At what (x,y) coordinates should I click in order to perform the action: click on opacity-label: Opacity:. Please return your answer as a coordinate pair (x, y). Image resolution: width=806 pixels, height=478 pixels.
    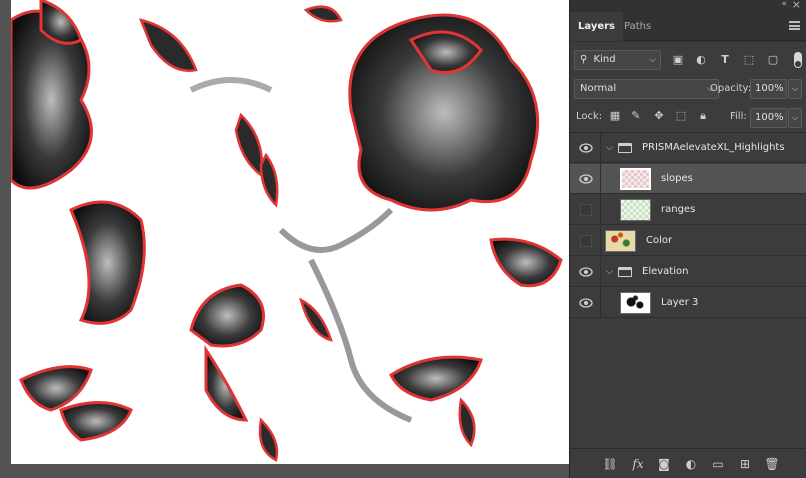
    Looking at the image, I should click on (731, 88).